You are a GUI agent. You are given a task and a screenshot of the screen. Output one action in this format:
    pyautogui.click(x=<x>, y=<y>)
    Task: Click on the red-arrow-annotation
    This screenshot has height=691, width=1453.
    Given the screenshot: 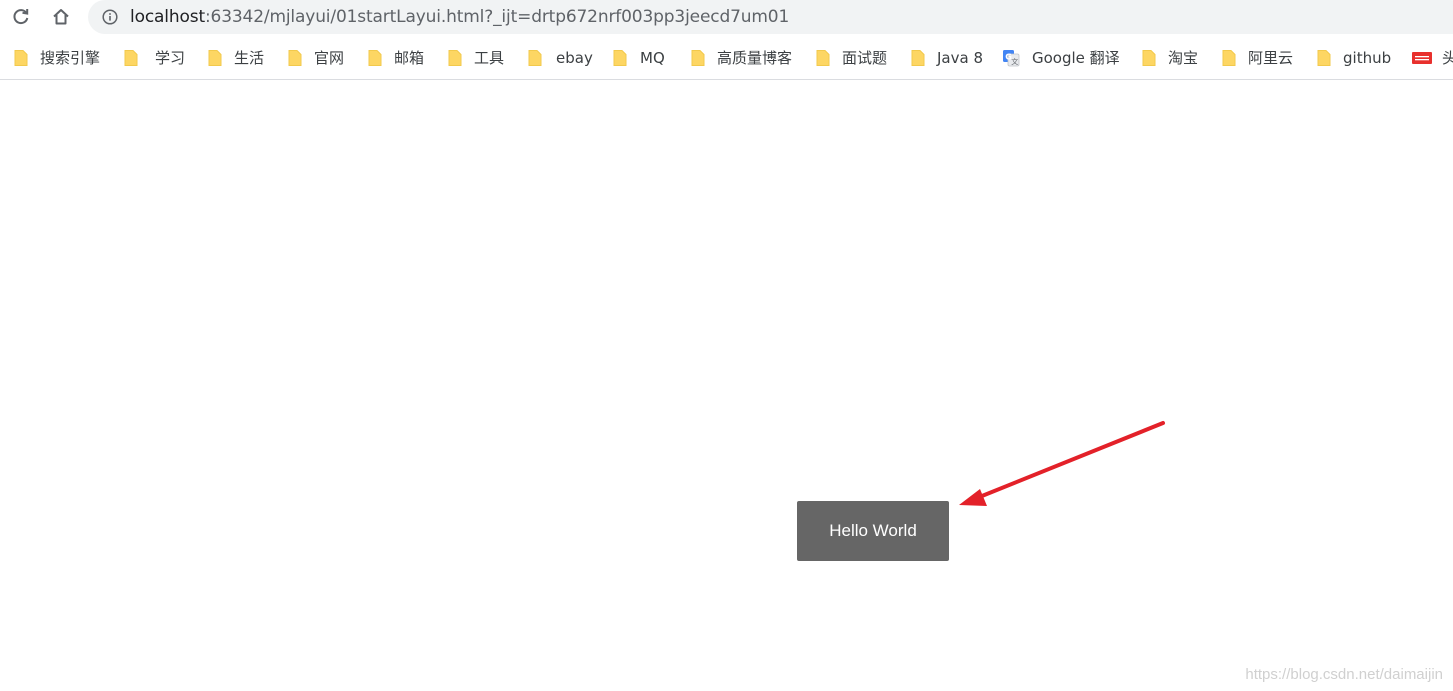 What is the action you would take?
    pyautogui.click(x=1062, y=463)
    